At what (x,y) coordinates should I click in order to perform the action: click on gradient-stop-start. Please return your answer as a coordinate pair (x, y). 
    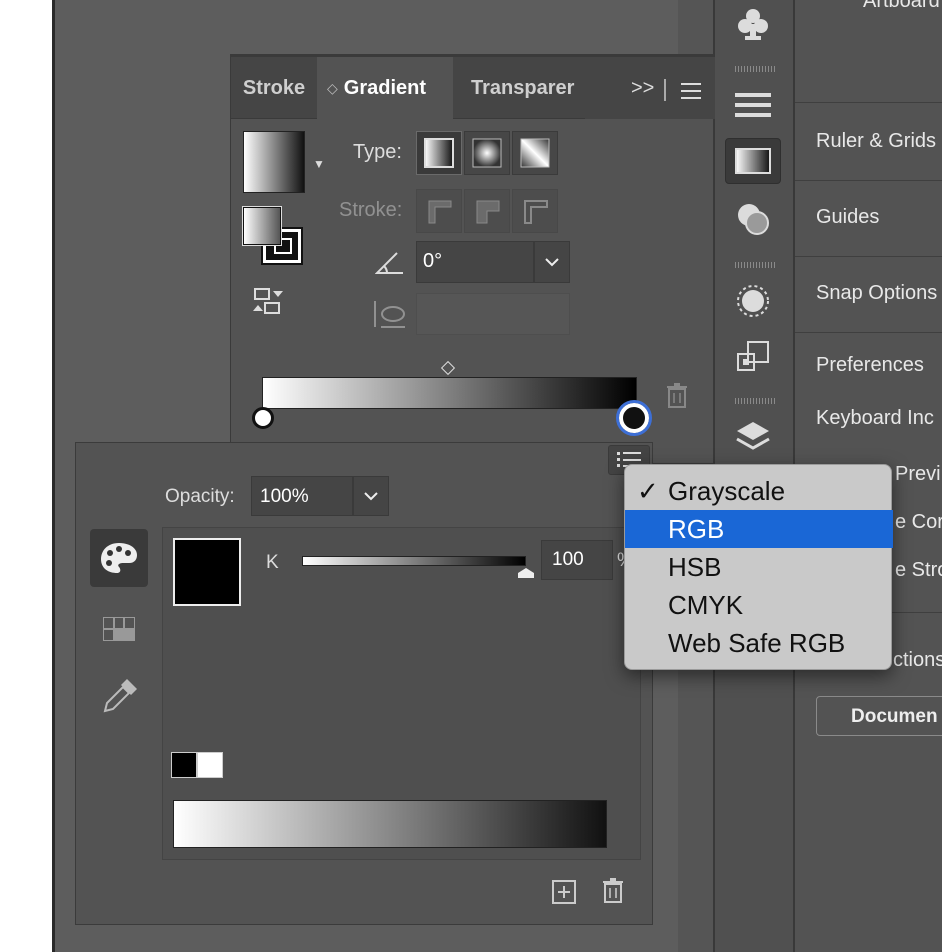
    Looking at the image, I should click on (263, 418).